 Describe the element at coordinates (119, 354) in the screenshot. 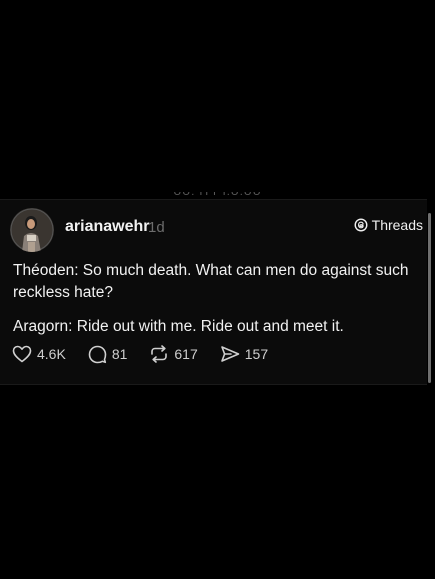

I see `reply-count: 81` at that location.